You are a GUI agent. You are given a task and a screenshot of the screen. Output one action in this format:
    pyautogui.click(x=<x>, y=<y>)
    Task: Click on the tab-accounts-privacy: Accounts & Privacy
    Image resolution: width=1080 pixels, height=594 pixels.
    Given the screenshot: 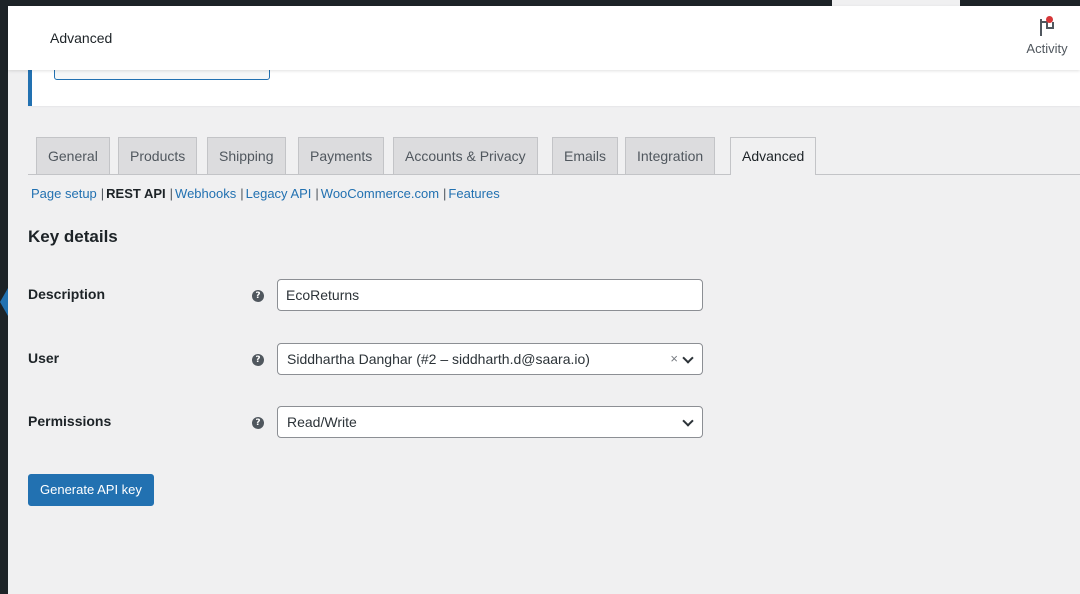 What is the action you would take?
    pyautogui.click(x=465, y=155)
    